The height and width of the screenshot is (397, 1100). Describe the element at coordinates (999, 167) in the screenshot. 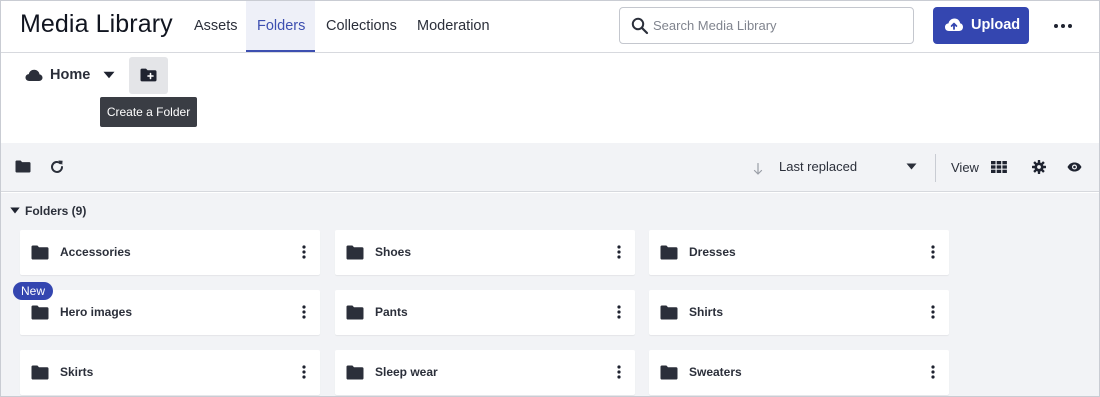

I see `grid-view-icon` at that location.